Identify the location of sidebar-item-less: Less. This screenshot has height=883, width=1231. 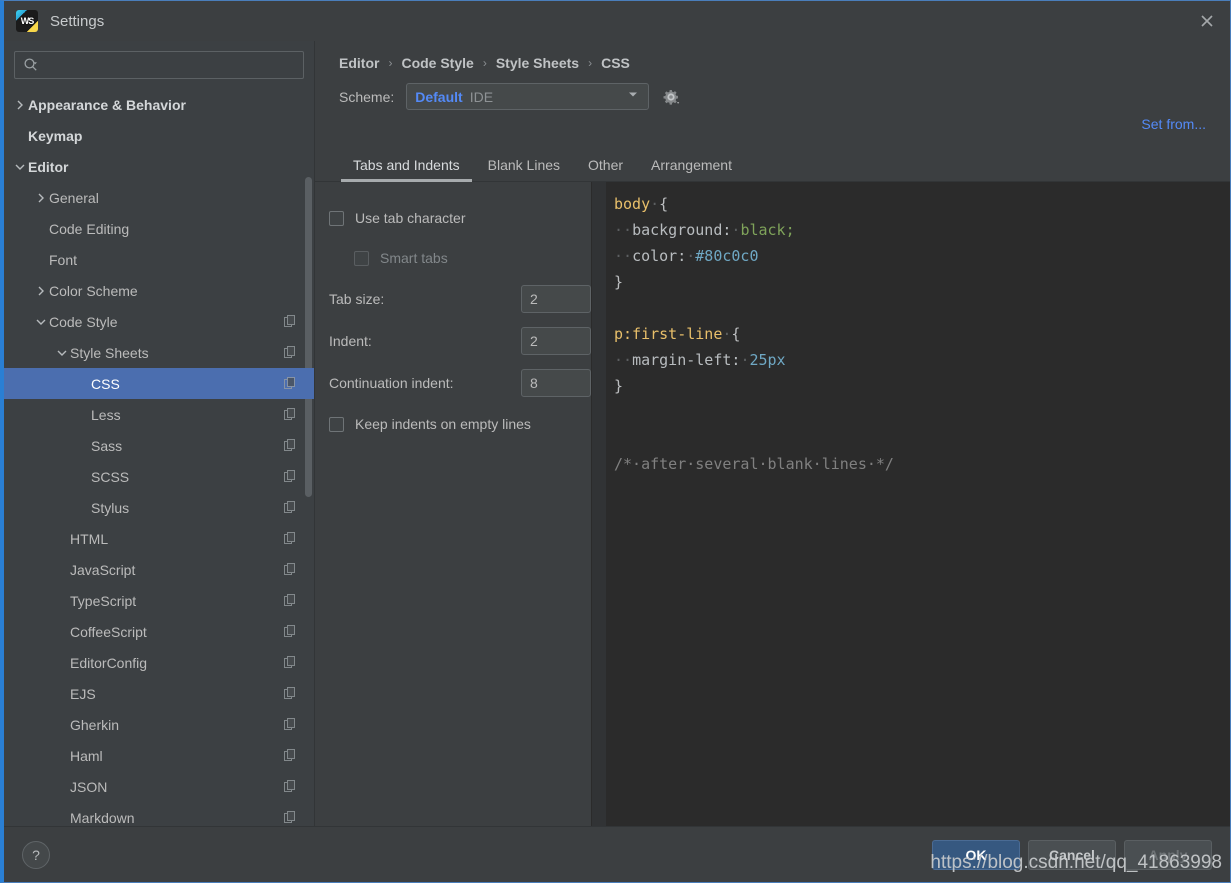
(159, 414).